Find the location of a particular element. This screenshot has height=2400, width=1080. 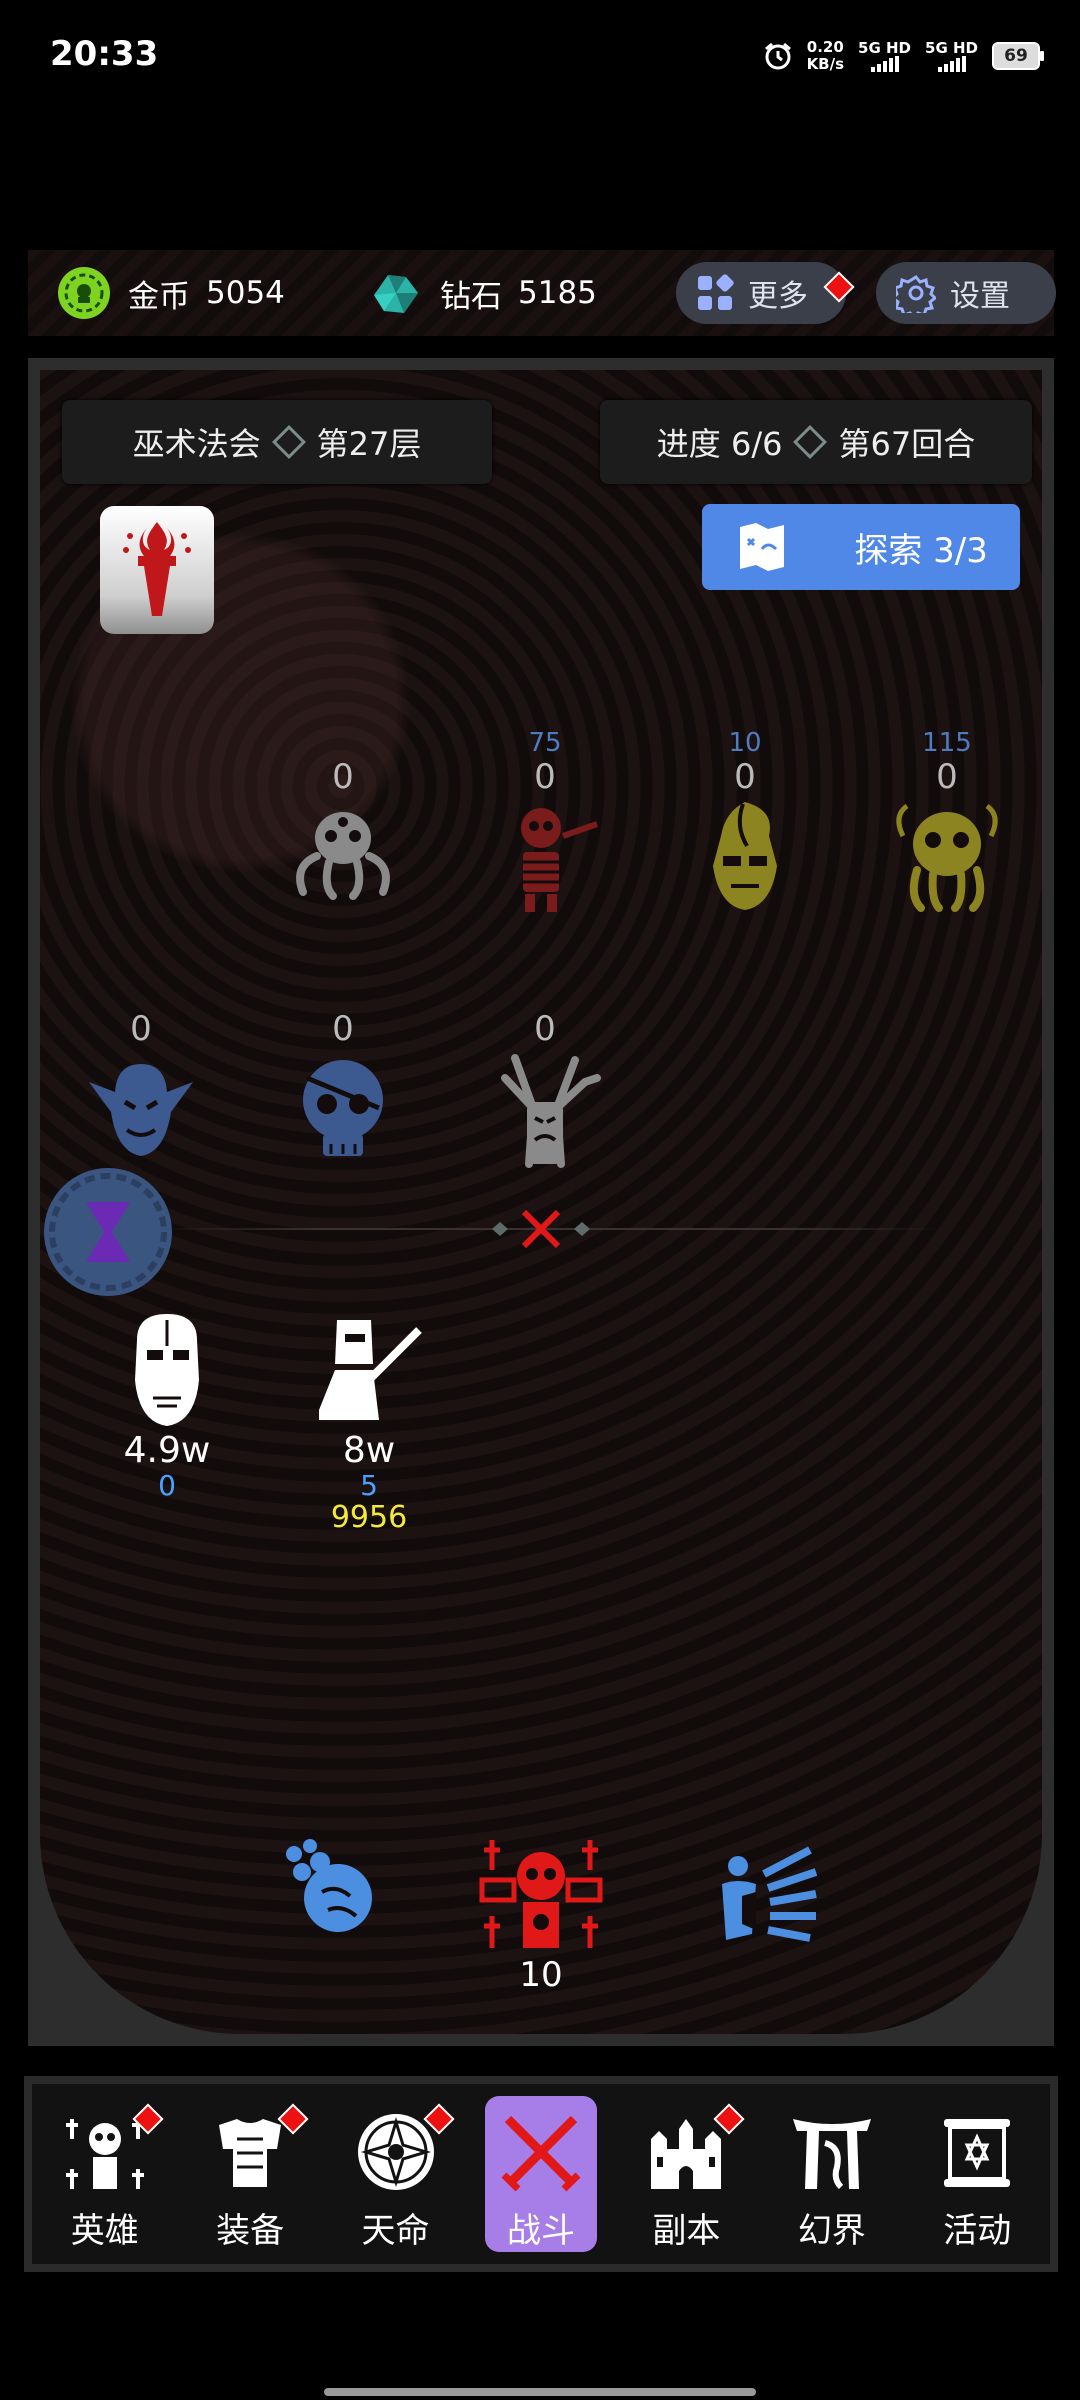

nav-destiny: 天命 is located at coordinates (397, 2174).